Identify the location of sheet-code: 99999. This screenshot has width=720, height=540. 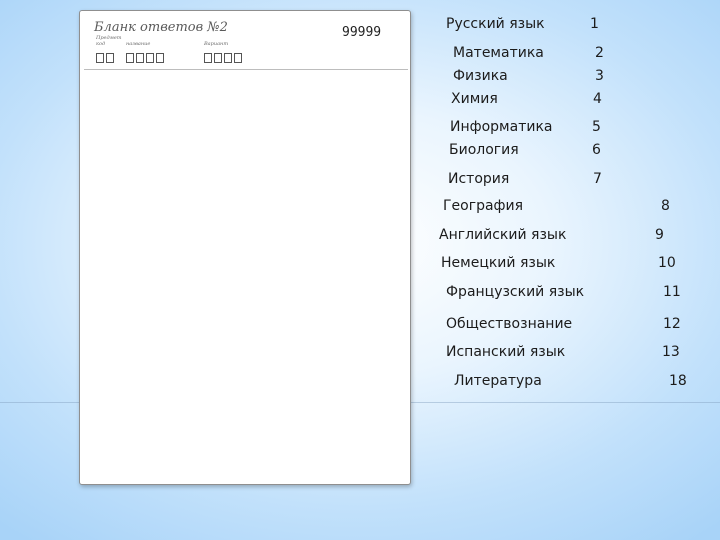
(362, 32).